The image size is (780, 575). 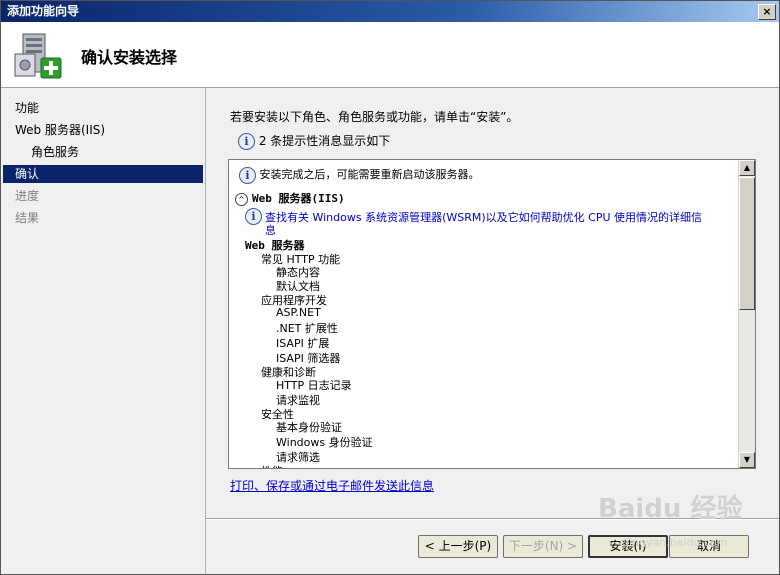 I want to click on wsrm-info: i, so click(x=253, y=216).